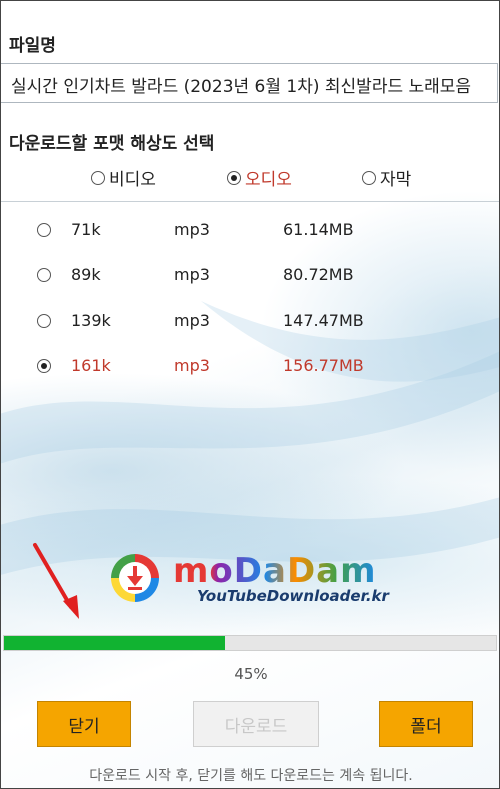  Describe the element at coordinates (268, 180) in the screenshot. I see `tab-audio-label: 오디오` at that location.